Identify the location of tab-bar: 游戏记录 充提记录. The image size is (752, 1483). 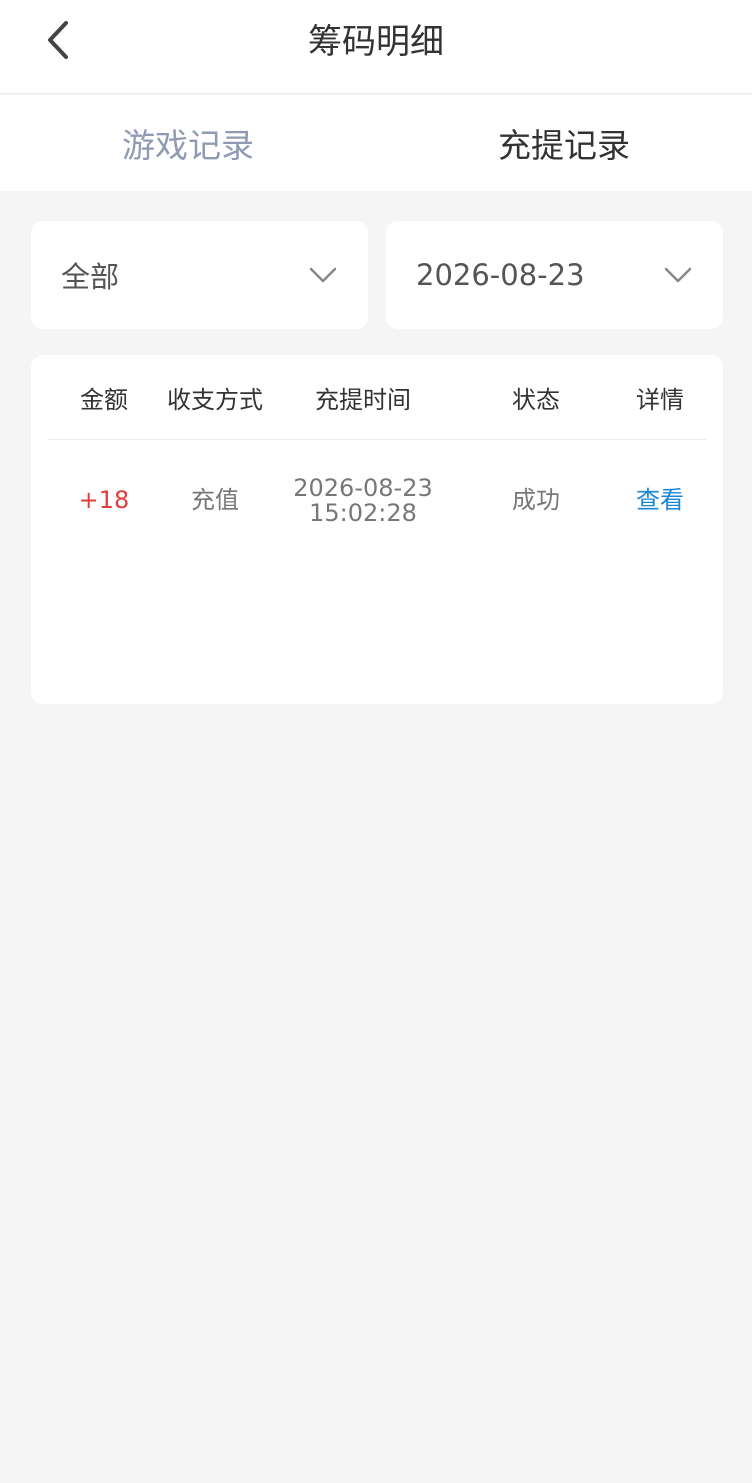
(376, 143).